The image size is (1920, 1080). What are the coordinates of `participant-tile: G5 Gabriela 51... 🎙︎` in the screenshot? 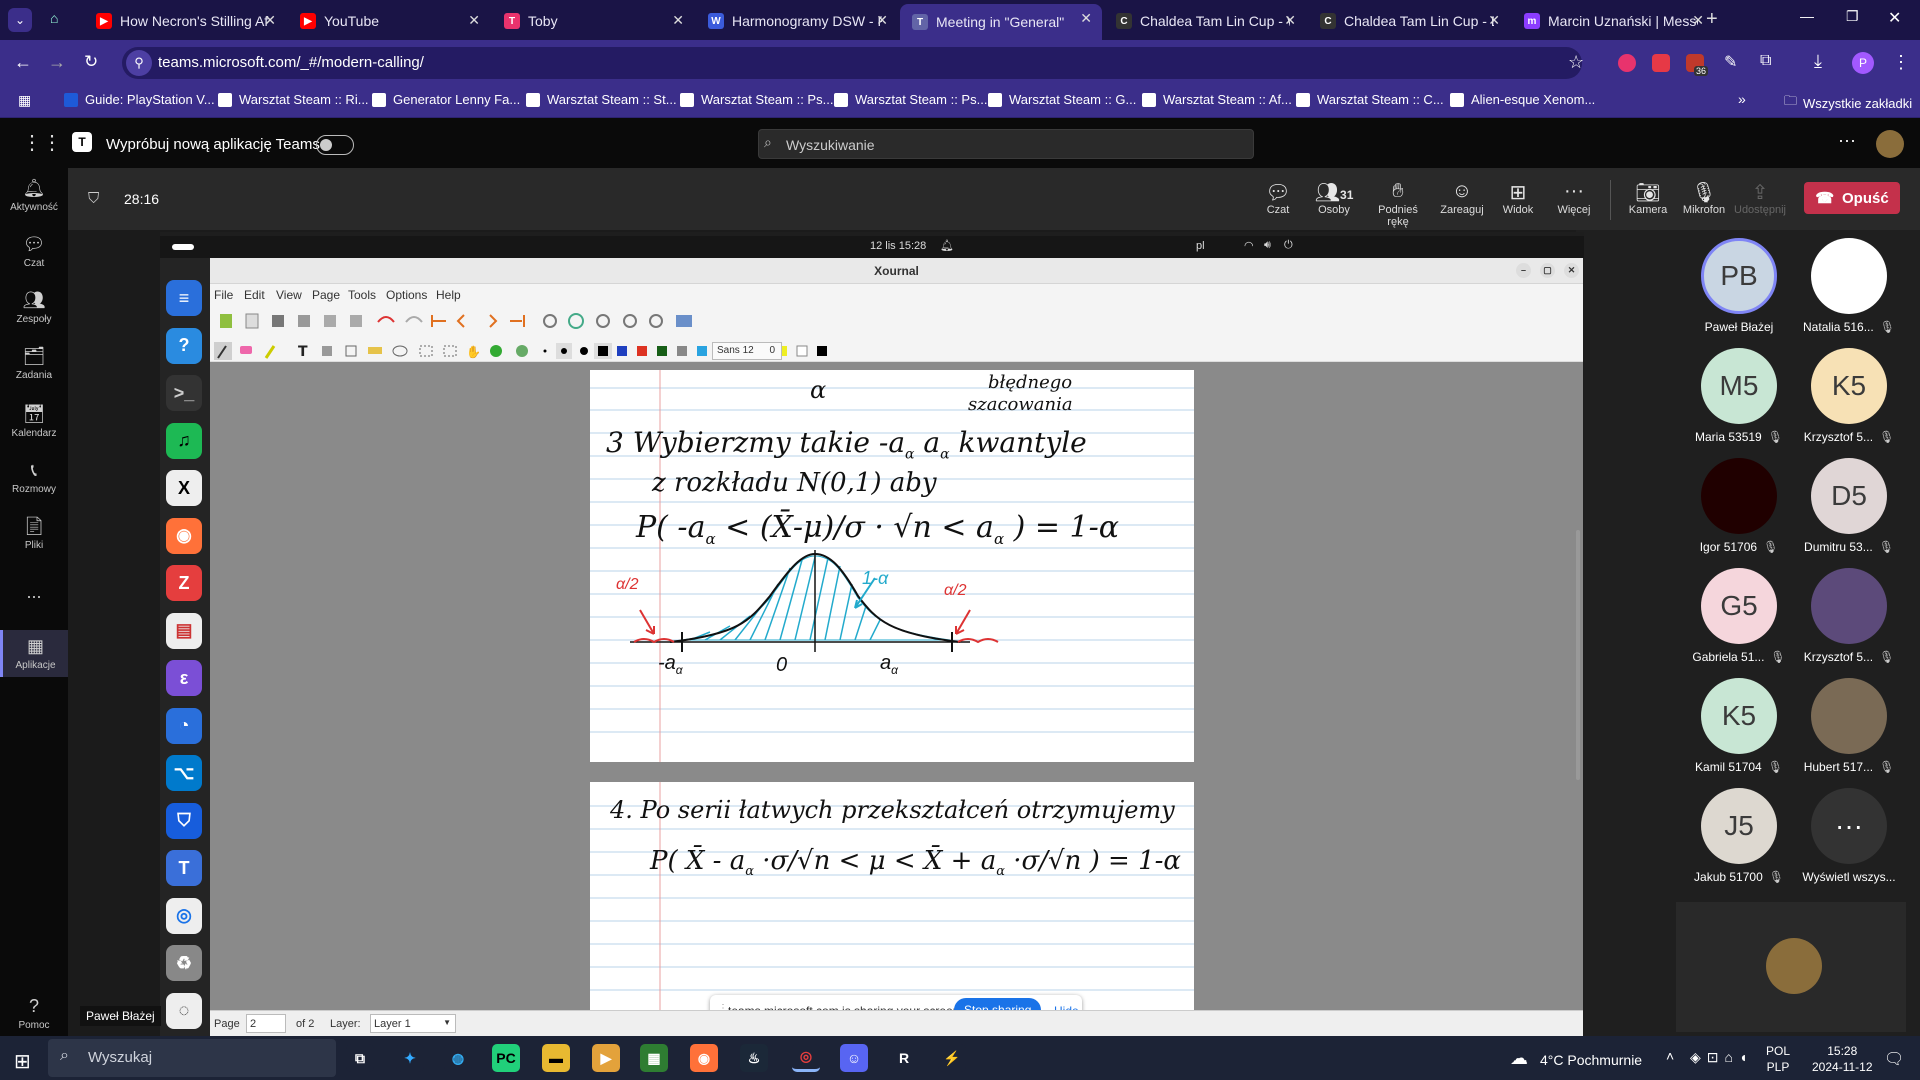 It's located at (1739, 616).